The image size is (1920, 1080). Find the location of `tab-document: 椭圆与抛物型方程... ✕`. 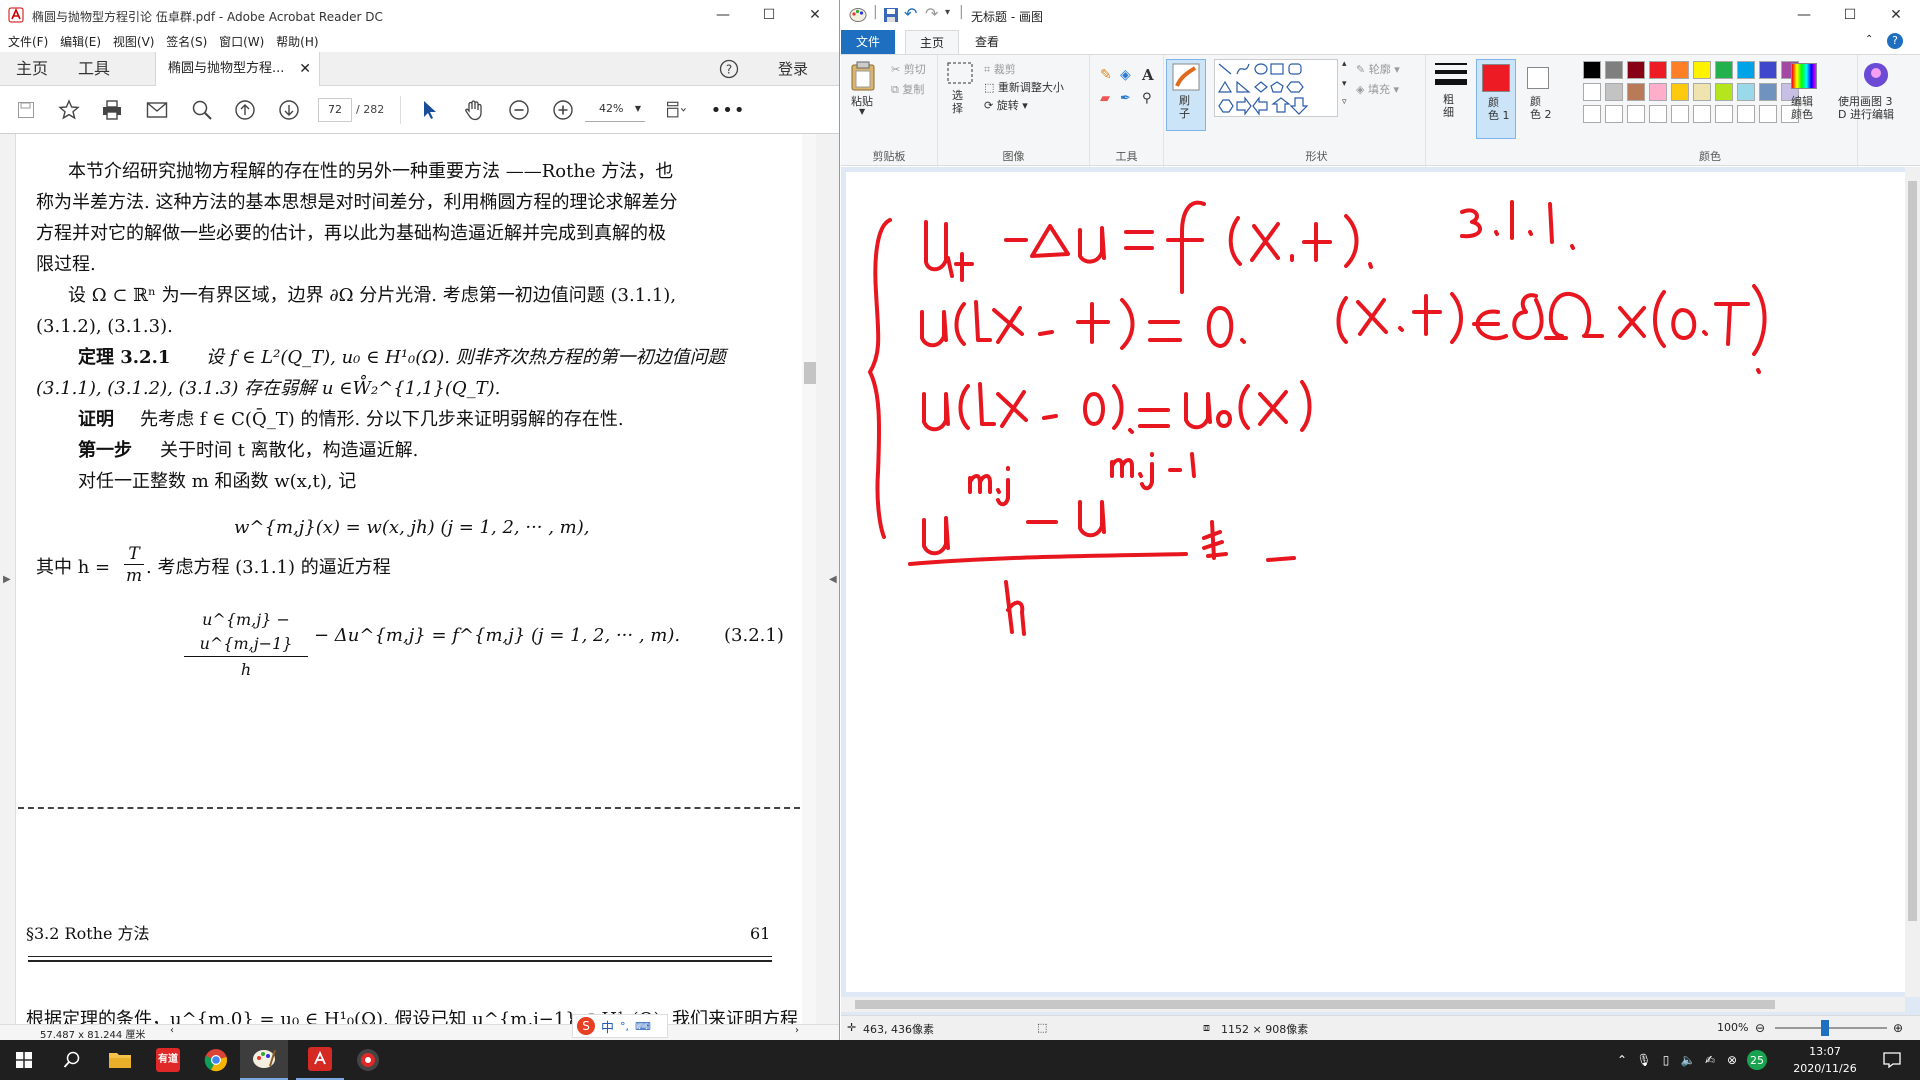

tab-document: 椭圆与抛物型方程... ✕ is located at coordinates (237, 69).